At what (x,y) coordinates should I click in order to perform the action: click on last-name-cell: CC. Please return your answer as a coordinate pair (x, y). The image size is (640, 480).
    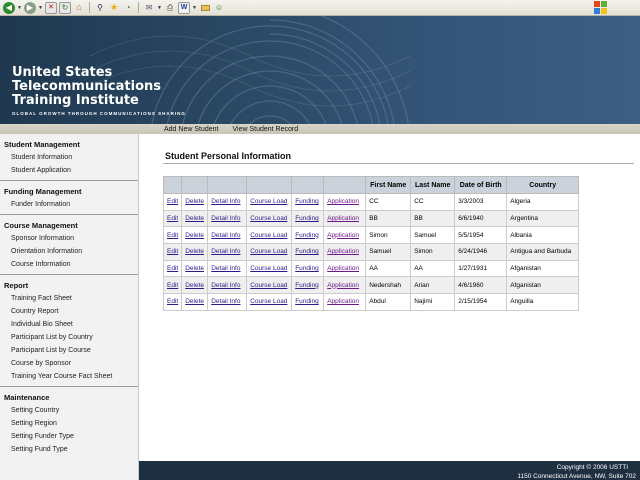
    Looking at the image, I should click on (433, 202).